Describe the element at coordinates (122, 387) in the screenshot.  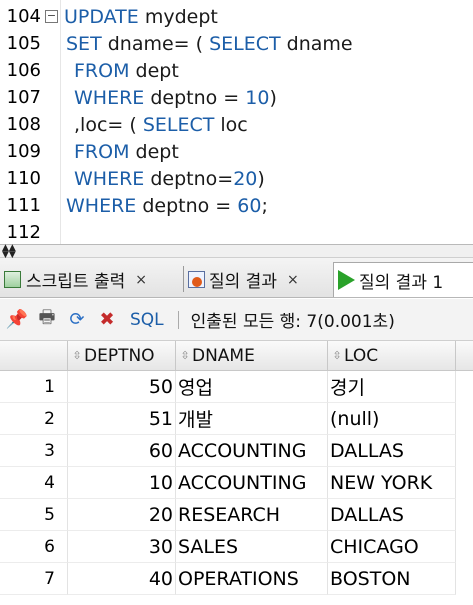
I see `cell-deptno: 50` at that location.